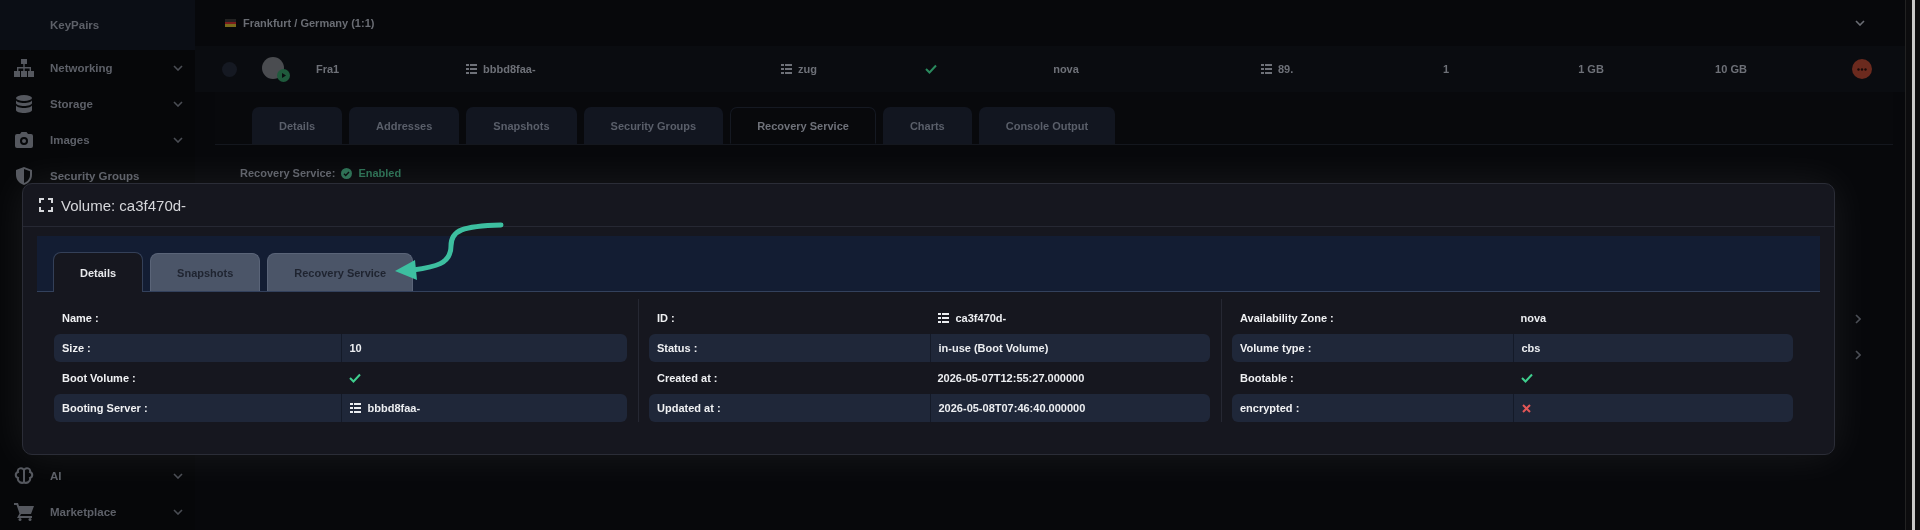 This screenshot has width=1920, height=530. I want to click on field-value: 2026-05-08T07:46:40.000000, so click(1012, 408).